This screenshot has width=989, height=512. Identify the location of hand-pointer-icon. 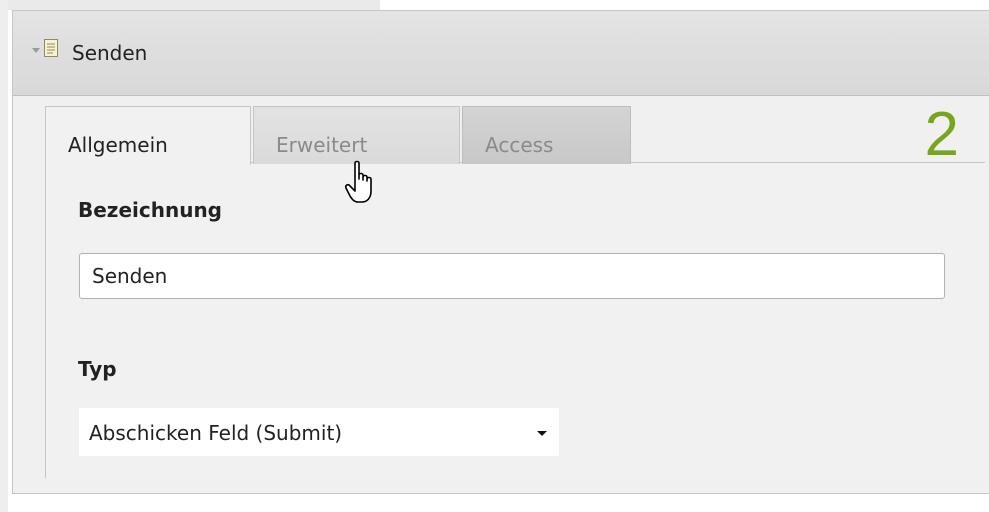
(358, 181).